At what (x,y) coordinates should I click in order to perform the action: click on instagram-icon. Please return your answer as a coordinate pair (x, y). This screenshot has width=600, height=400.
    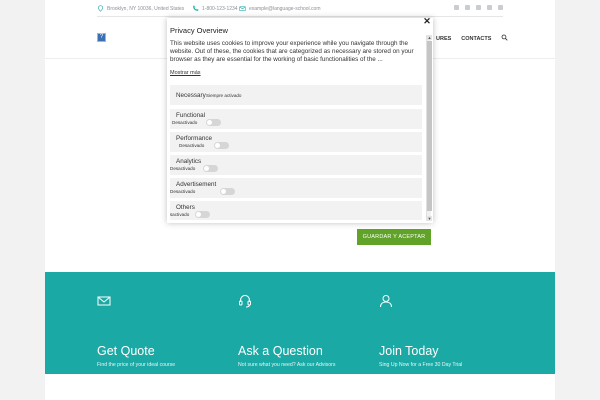
    Looking at the image, I should click on (478, 7).